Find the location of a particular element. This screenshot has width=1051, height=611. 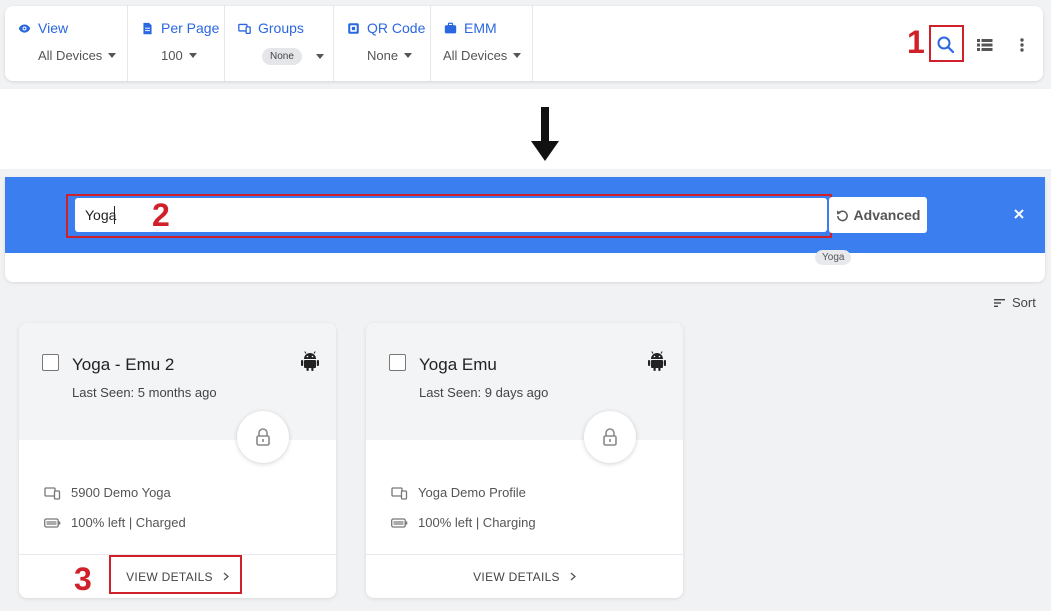

view-details-label: VIEW DETAILS is located at coordinates (516, 576).